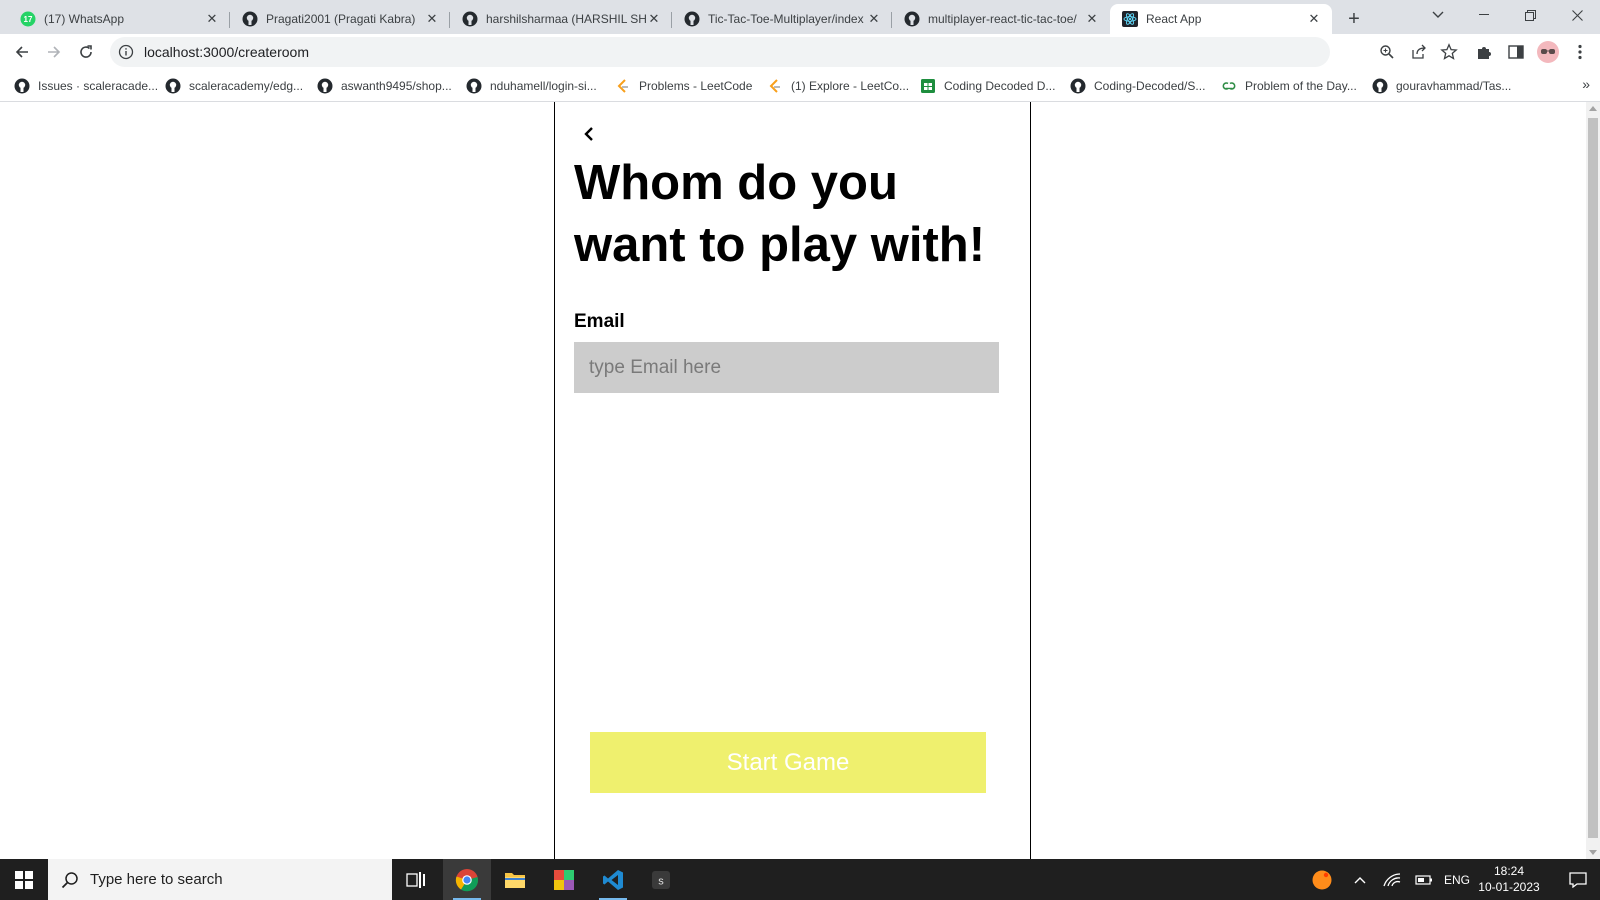 The width and height of the screenshot is (1600, 900). Describe the element at coordinates (1419, 52) in the screenshot. I see `share-icon` at that location.